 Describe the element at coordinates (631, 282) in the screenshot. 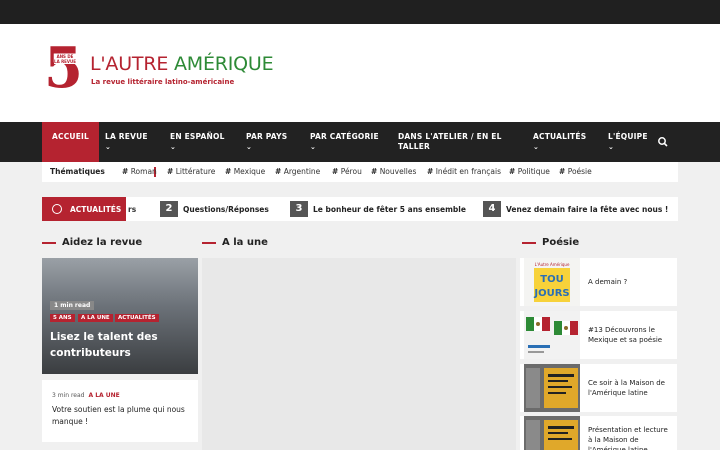

I see `poesie-title: A demain ?` at that location.